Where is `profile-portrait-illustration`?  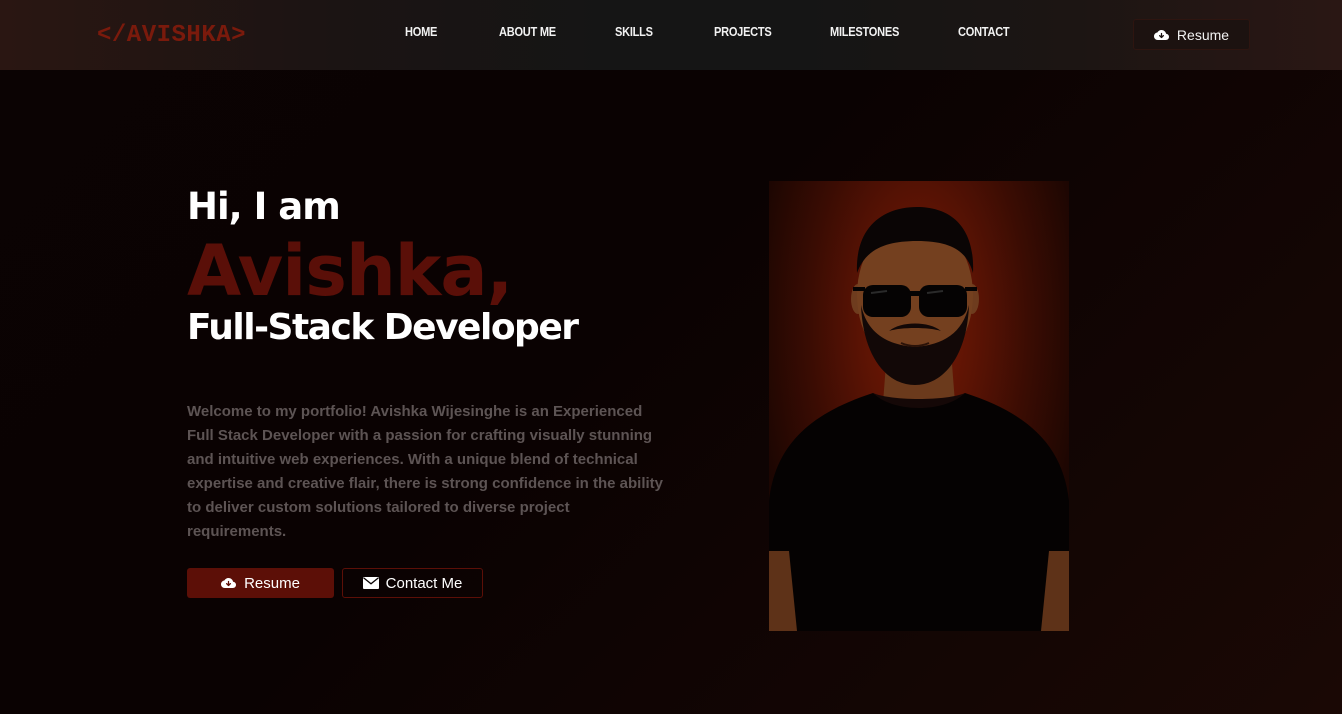 profile-portrait-illustration is located at coordinates (919, 419).